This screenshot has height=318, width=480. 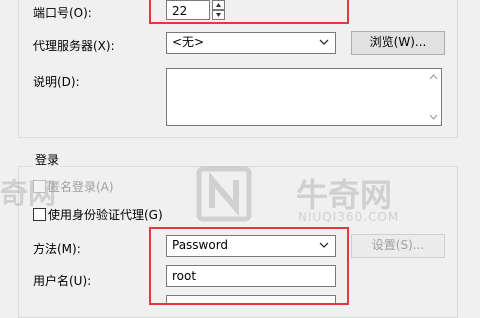 I want to click on proxy-selected-value: <无>, so click(x=188, y=42).